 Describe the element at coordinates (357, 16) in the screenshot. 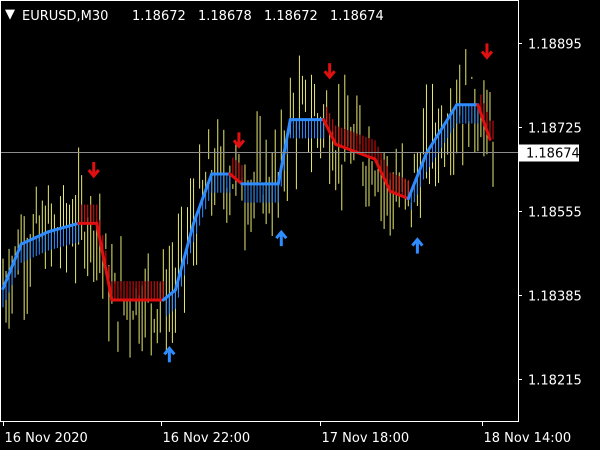

I see `ohlc-close: 1.18674` at that location.